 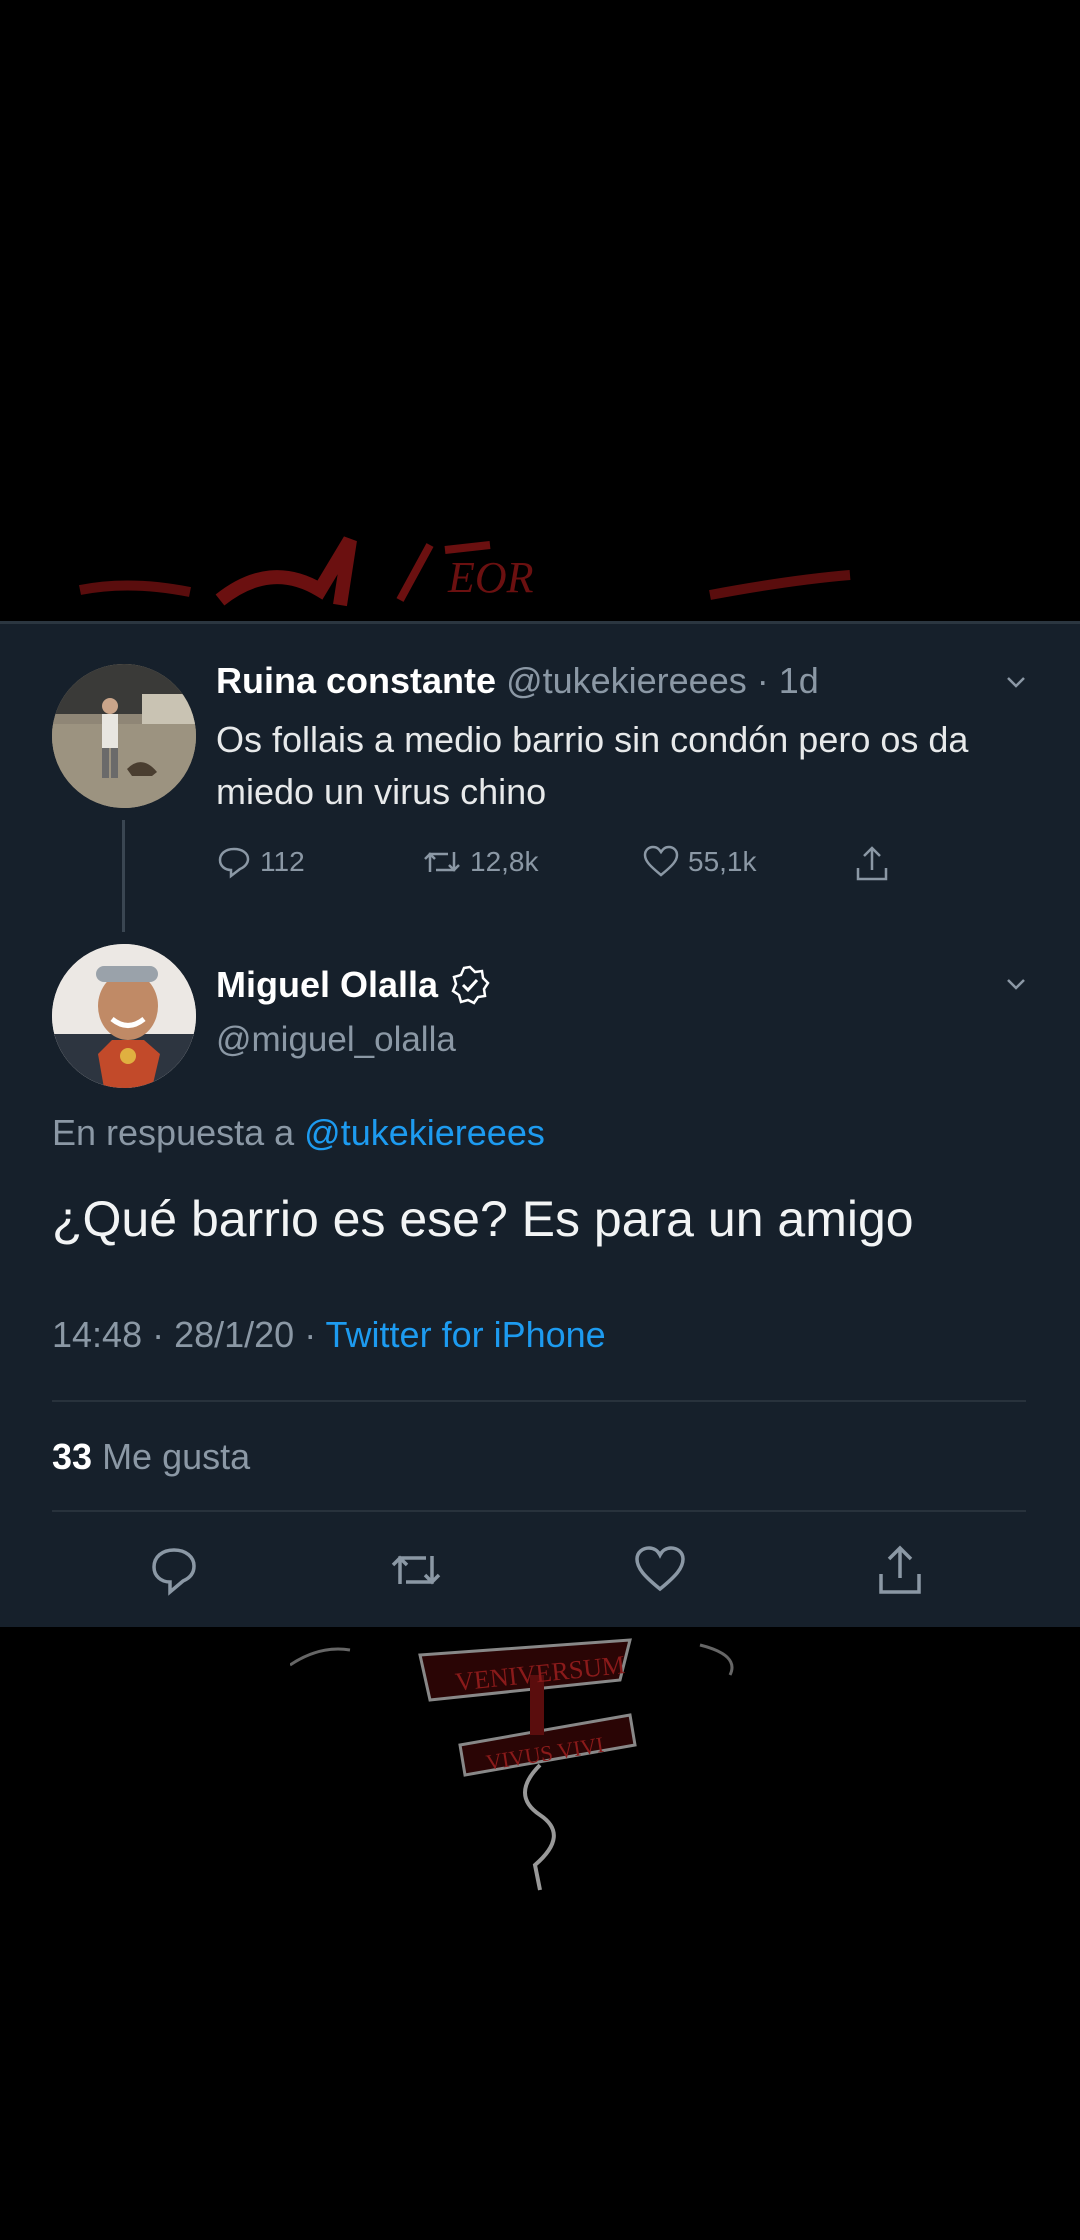 I want to click on tweet-source-link: Twitter for iPhone, so click(x=466, y=1334).